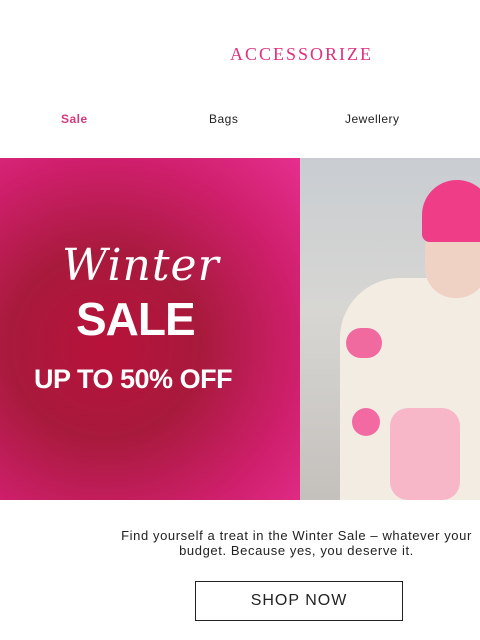 Image resolution: width=480 pixels, height=640 pixels. Describe the element at coordinates (425, 454) in the screenshot. I see `mitten-shape` at that location.